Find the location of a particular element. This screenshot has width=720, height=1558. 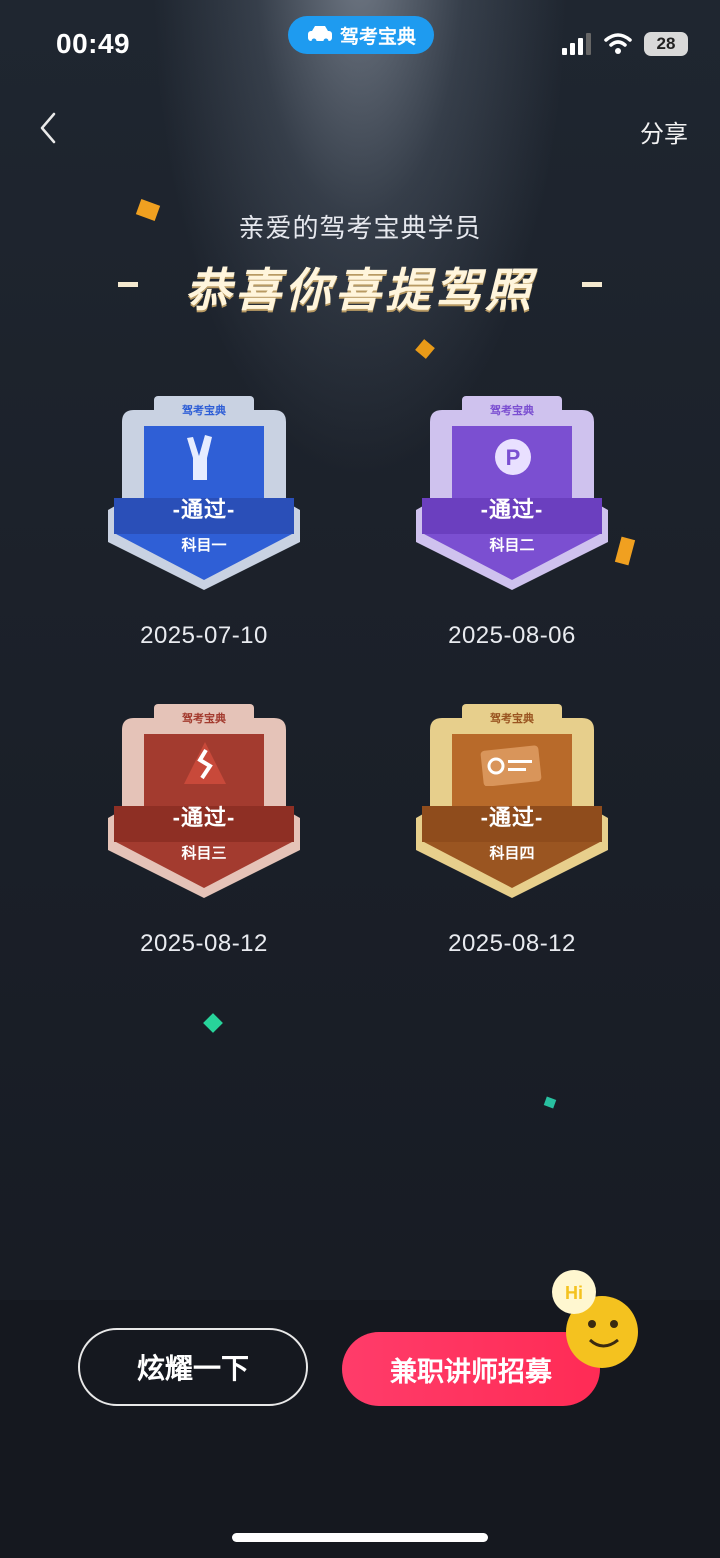

app-name: 驾考宝典 is located at coordinates (377, 37).